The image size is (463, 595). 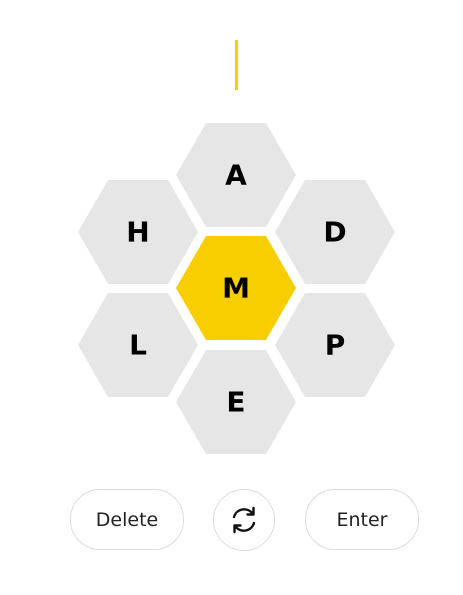 I want to click on cell-letter: D, so click(x=334, y=232).